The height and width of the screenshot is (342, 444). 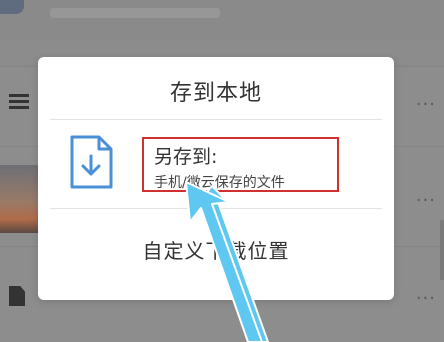 I want to click on background-menu-icon, so click(x=19, y=101).